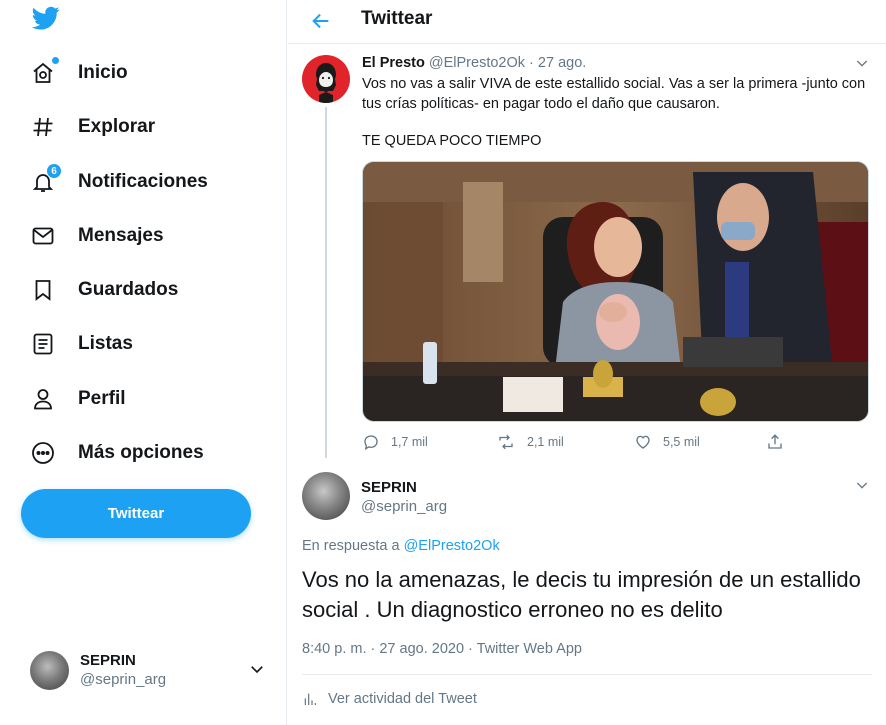 This screenshot has height=725, width=886. Describe the element at coordinates (562, 63) in the screenshot. I see `tweet-date: 27 ago.` at that location.